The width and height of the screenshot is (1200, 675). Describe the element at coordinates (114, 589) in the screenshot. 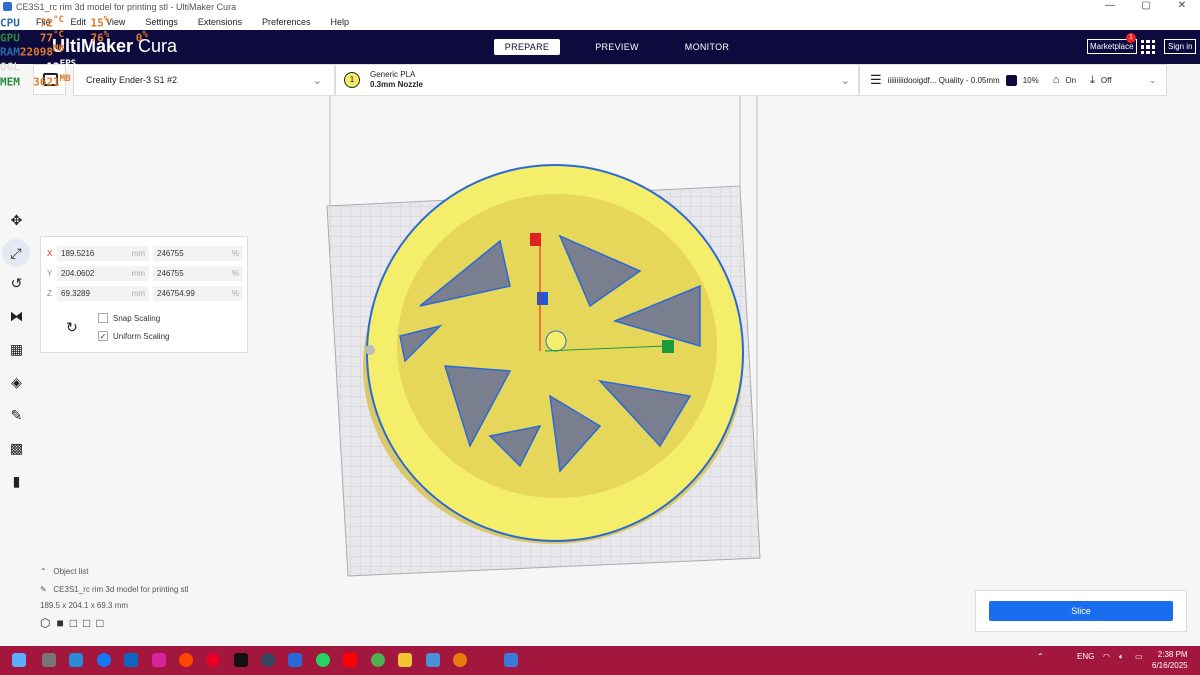

I see `object-list-item: ✎ CE3S1_rc rim 3d model for printing stl` at that location.